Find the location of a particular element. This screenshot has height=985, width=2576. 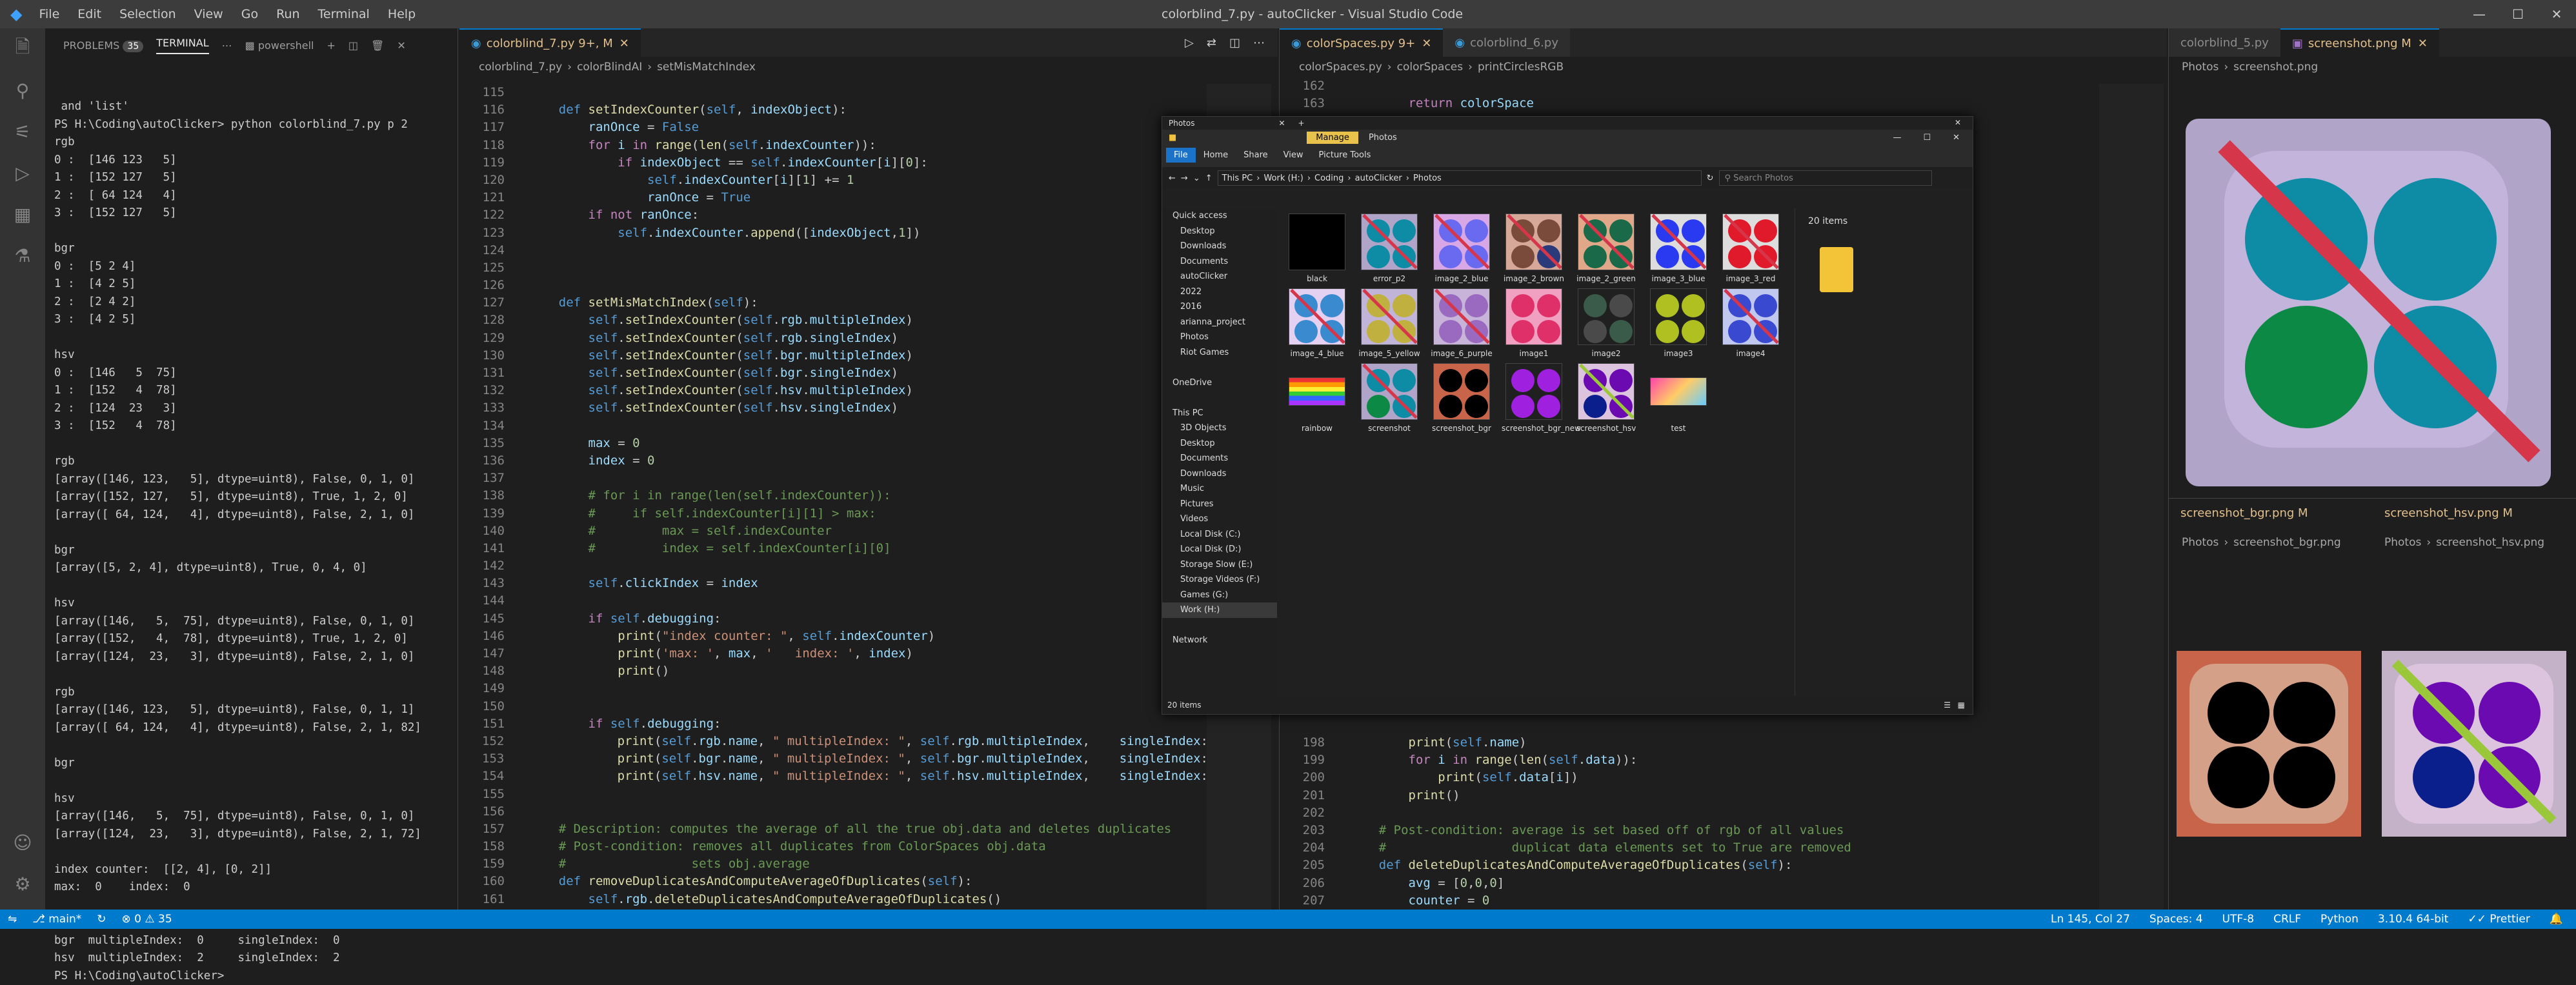

python-interpreter: 3.10.4 64-bit is located at coordinates (2413, 919).